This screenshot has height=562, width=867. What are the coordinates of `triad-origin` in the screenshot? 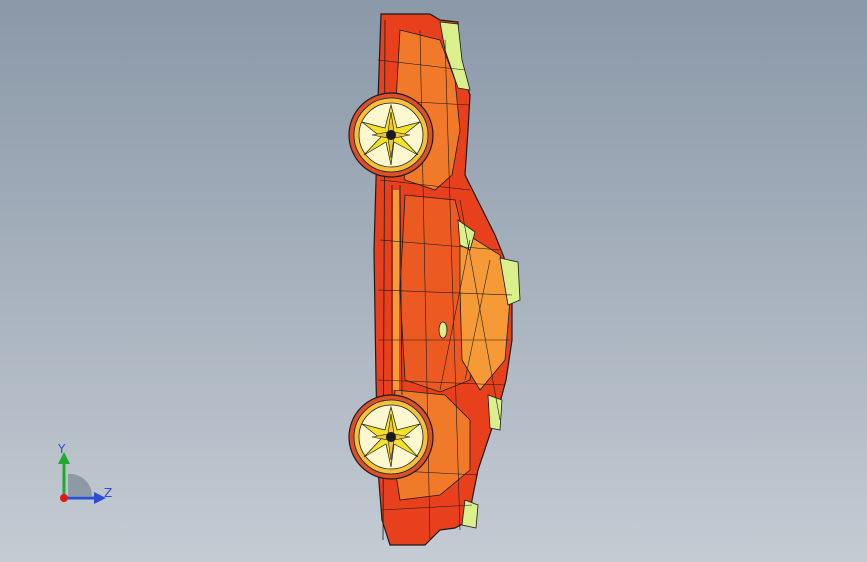 It's located at (64, 498).